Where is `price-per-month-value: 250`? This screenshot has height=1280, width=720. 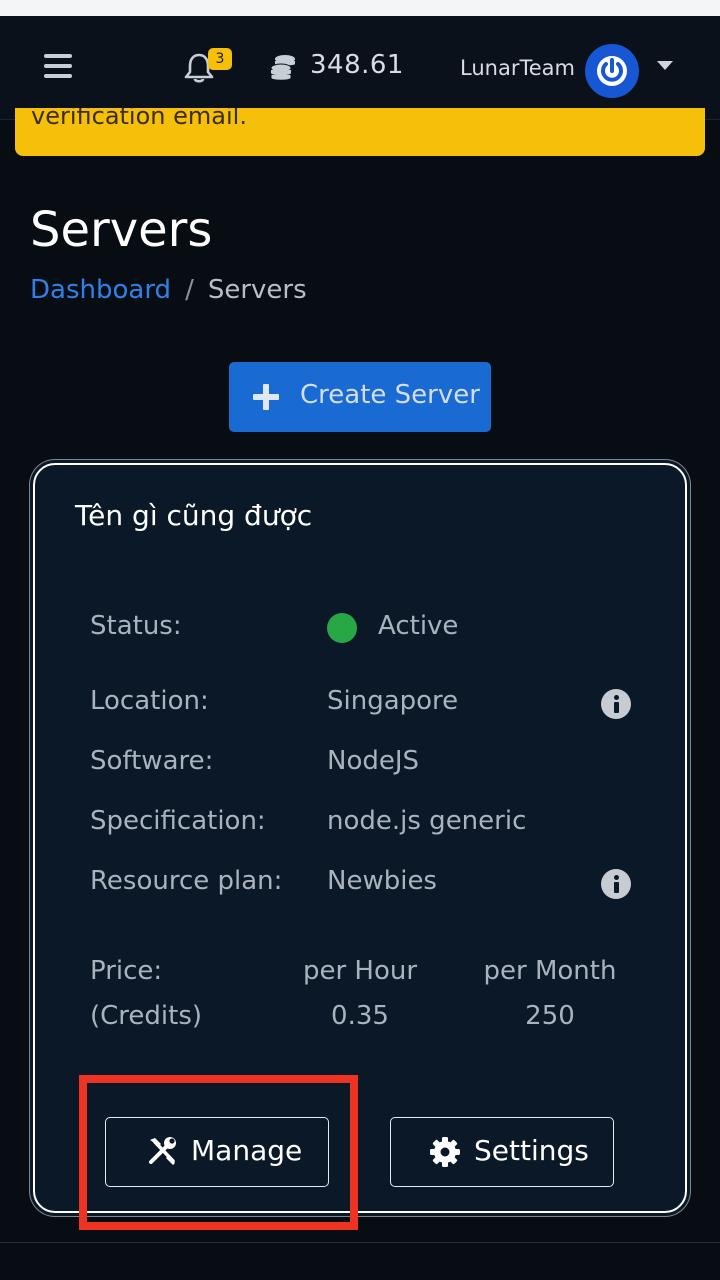 price-per-month-value: 250 is located at coordinates (550, 1016).